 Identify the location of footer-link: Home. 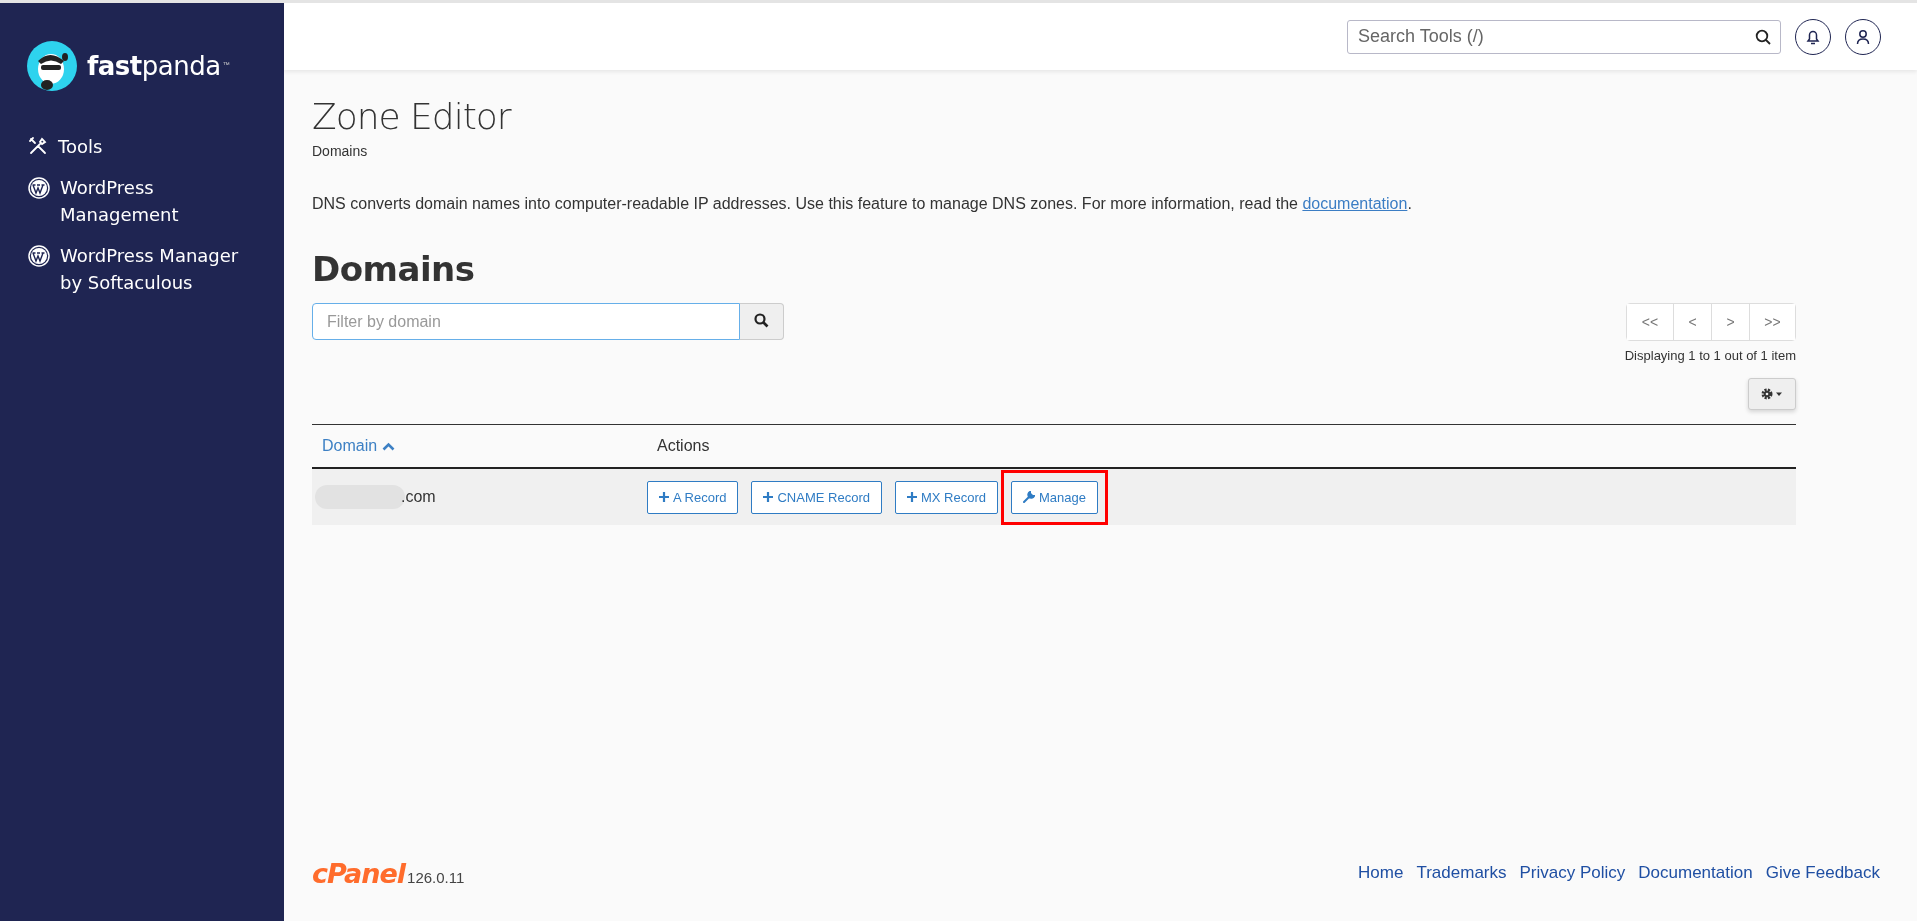
(1381, 873).